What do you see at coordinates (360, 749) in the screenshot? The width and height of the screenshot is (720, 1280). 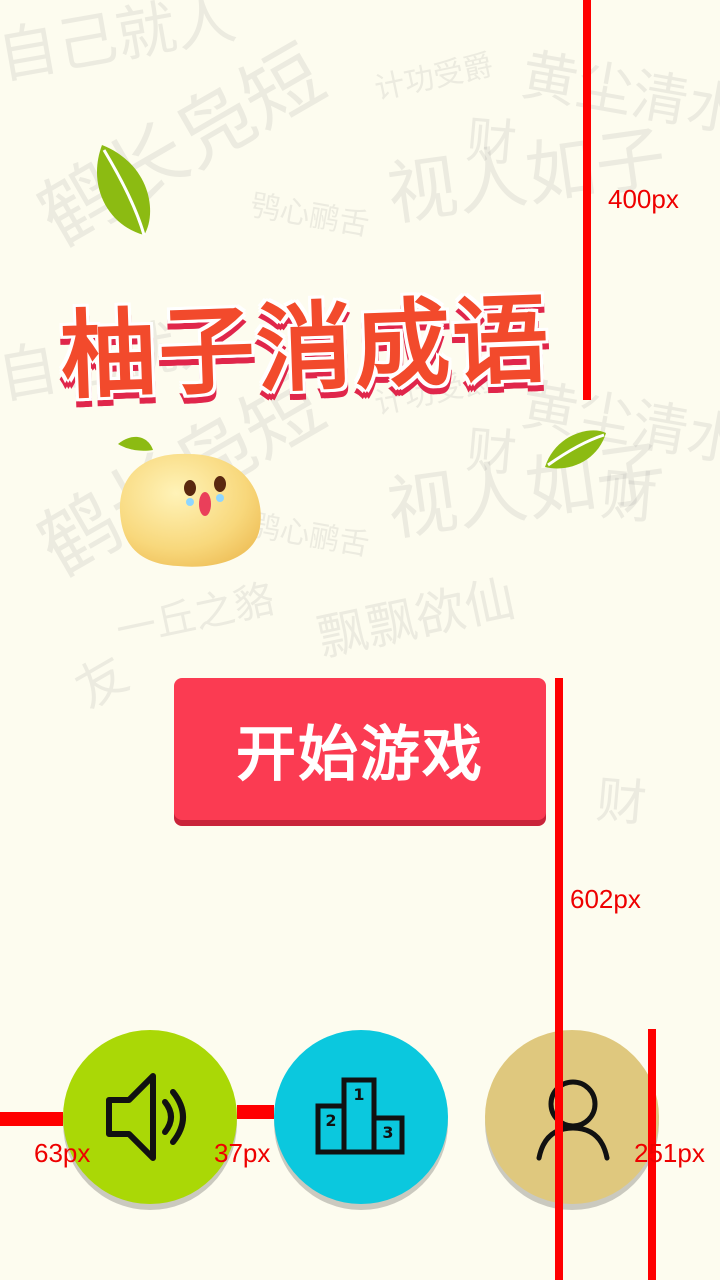 I see `start-game-button: 开始游戏` at bounding box center [360, 749].